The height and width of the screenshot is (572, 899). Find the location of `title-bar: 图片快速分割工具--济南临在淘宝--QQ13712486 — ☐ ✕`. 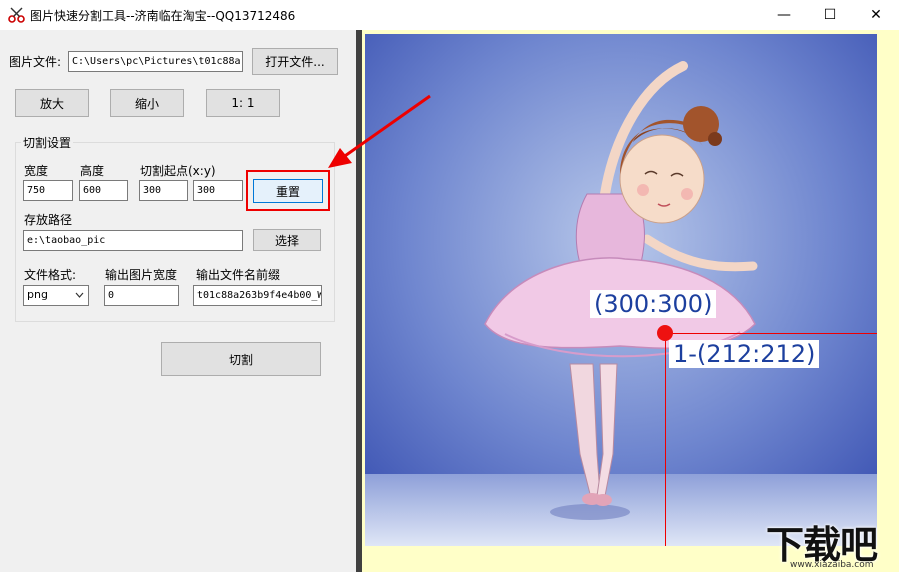

title-bar: 图片快速分割工具--济南临在淘宝--QQ13712486 — ☐ ✕ is located at coordinates (449, 15).